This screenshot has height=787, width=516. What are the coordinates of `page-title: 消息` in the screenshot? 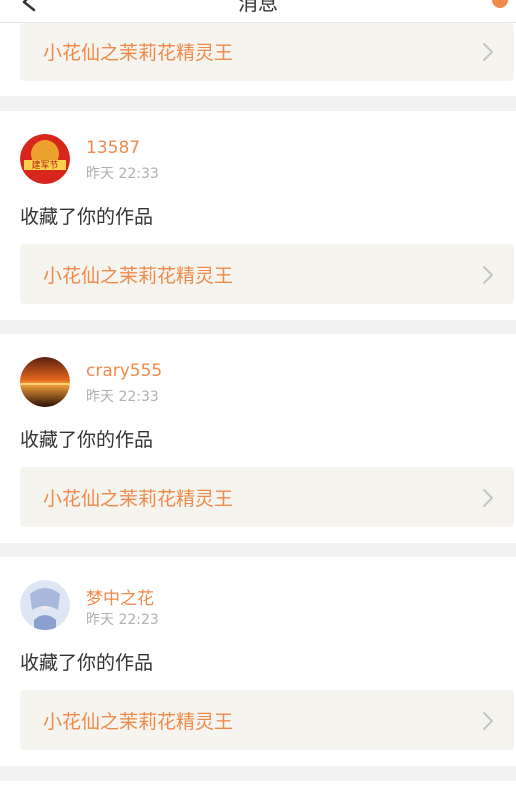 It's located at (258, 7).